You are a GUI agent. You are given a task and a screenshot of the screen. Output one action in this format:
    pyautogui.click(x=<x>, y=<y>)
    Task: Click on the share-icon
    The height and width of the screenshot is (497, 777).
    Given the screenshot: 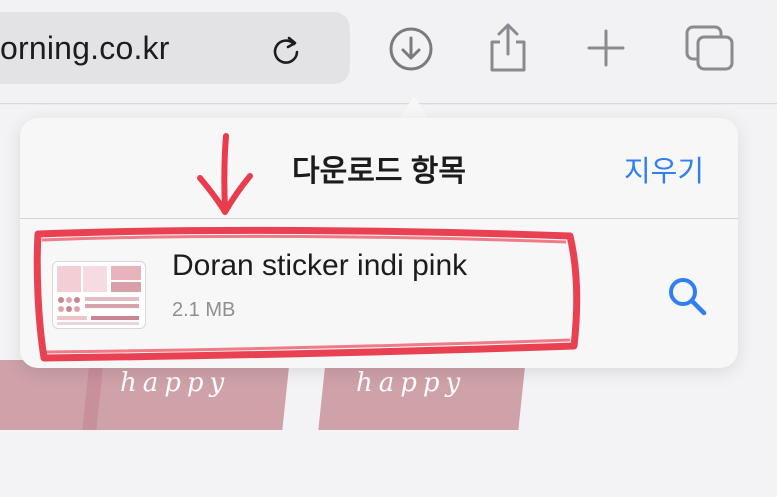 What is the action you would take?
    pyautogui.click(x=508, y=48)
    